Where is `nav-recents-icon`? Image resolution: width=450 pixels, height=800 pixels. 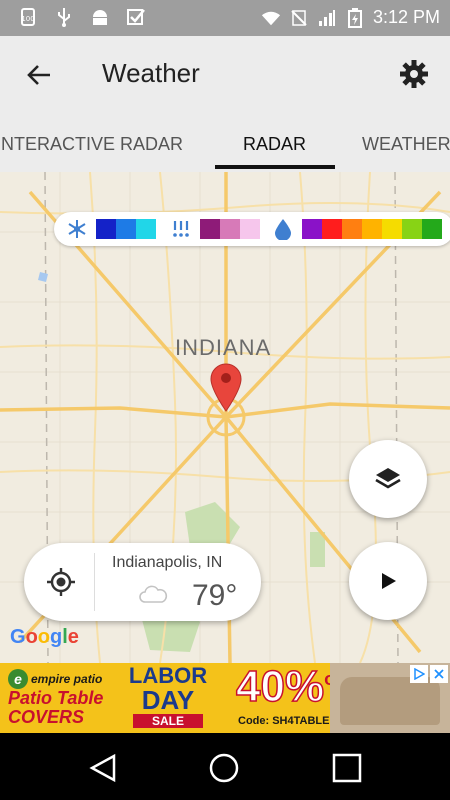 nav-recents-icon is located at coordinates (347, 768).